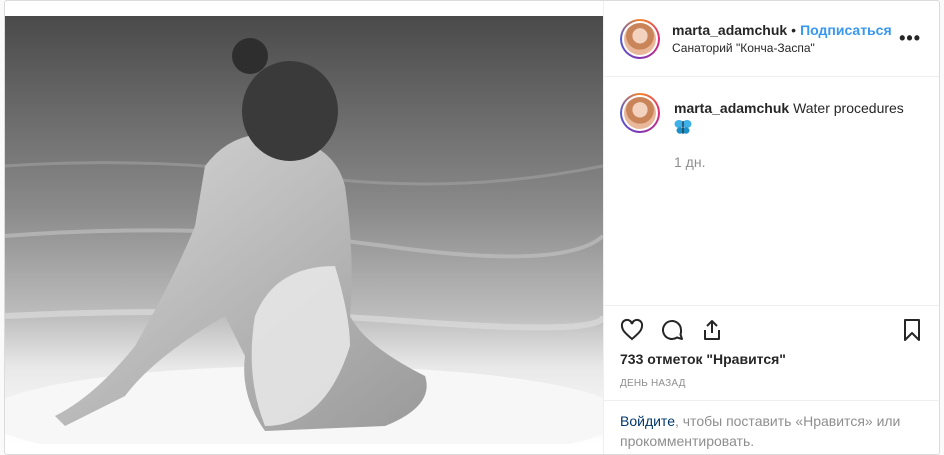  Describe the element at coordinates (772, 330) in the screenshot. I see `action-bar` at that location.